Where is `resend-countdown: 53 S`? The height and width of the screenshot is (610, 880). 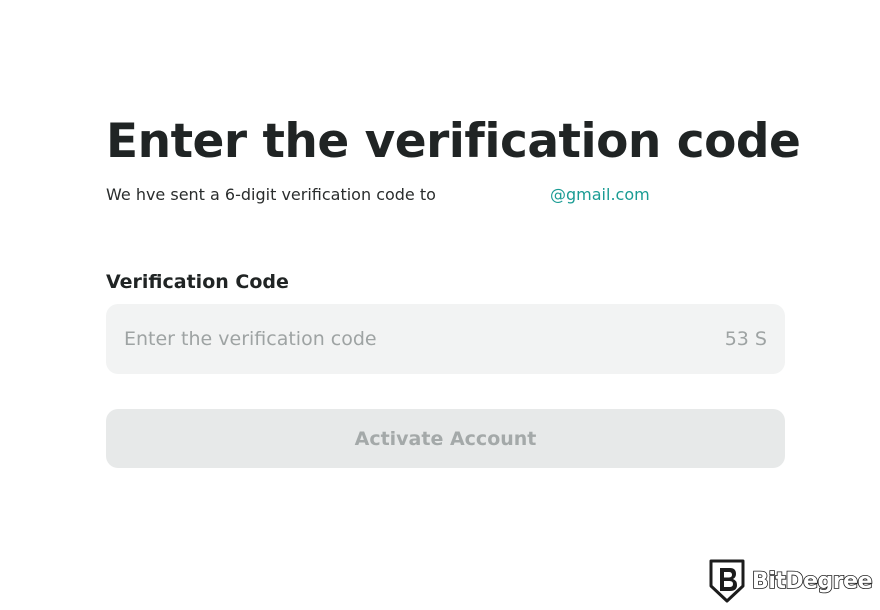
resend-countdown: 53 S is located at coordinates (745, 339).